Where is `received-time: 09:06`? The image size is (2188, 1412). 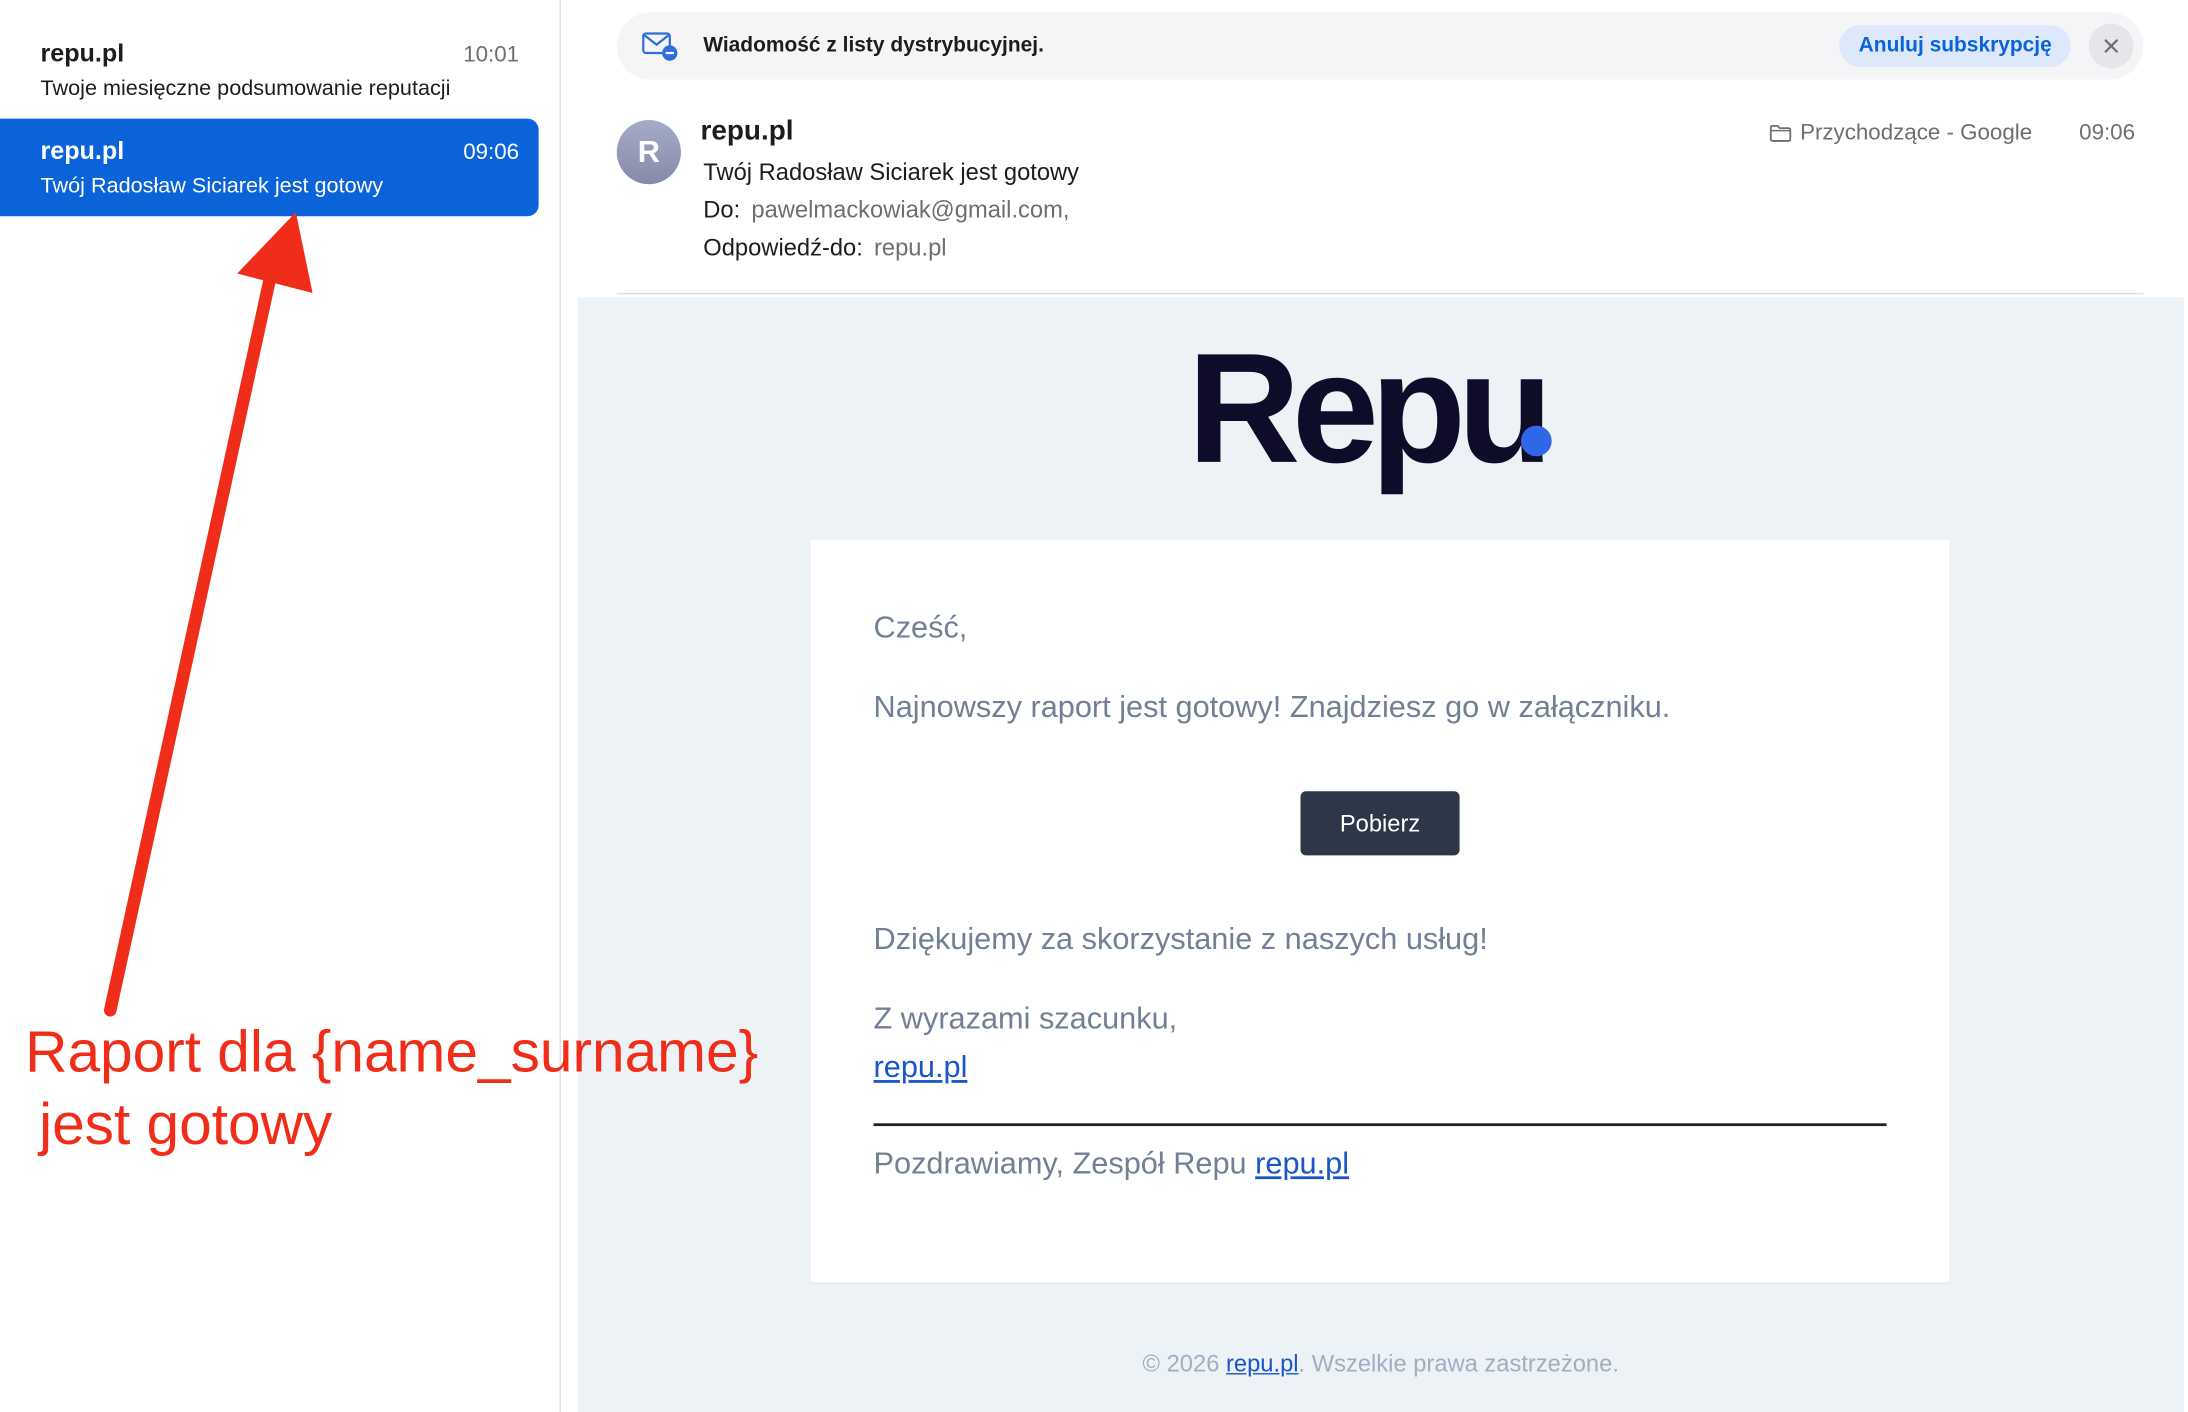 received-time: 09:06 is located at coordinates (2107, 133).